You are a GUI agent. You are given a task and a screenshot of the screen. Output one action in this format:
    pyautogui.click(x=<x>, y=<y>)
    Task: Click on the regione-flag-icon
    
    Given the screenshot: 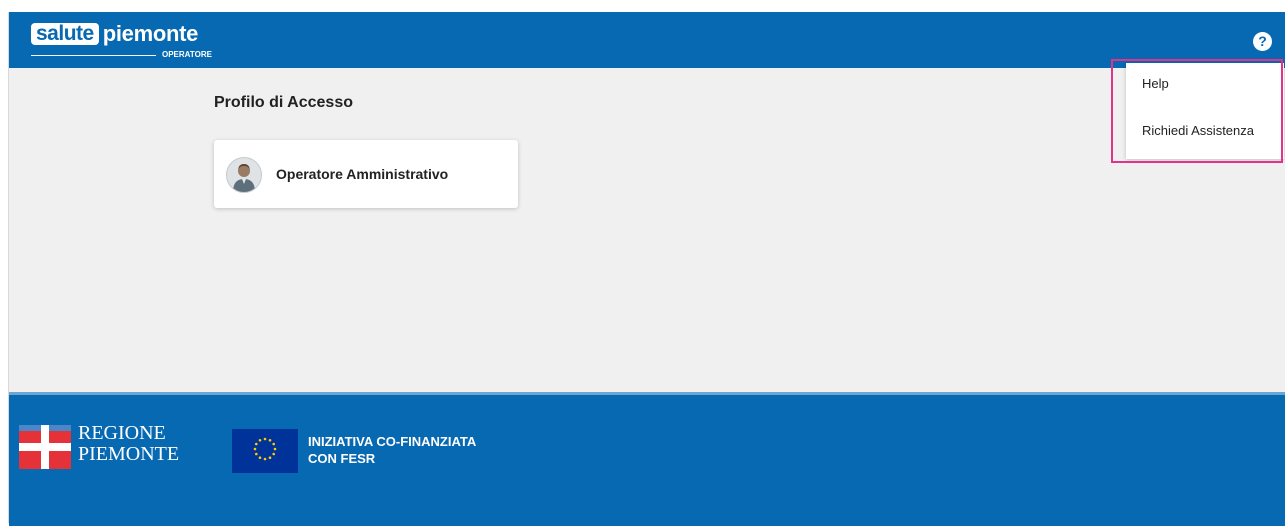 What is the action you would take?
    pyautogui.click(x=45, y=447)
    